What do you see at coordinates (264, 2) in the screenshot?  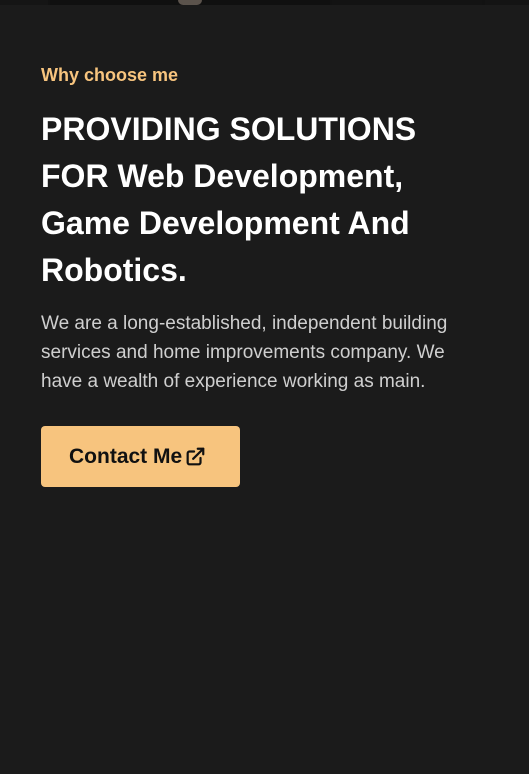 I see `top-image-strip` at bounding box center [264, 2].